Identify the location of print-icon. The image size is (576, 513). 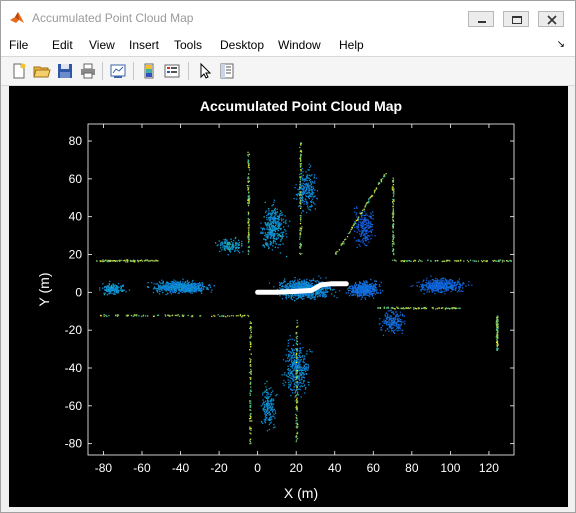
(88, 71).